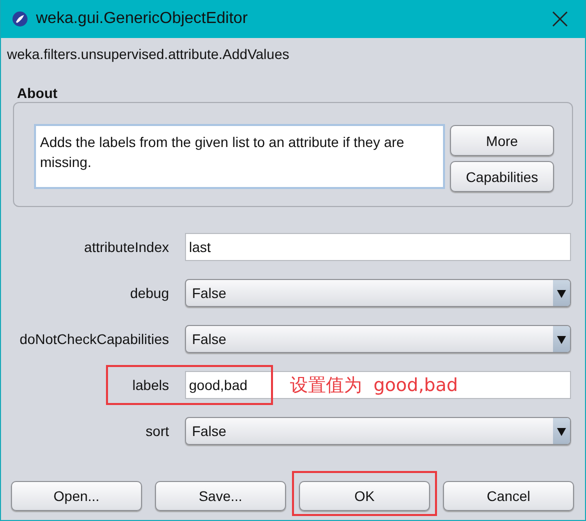  What do you see at coordinates (502, 176) in the screenshot?
I see `about-button: Capabilities` at bounding box center [502, 176].